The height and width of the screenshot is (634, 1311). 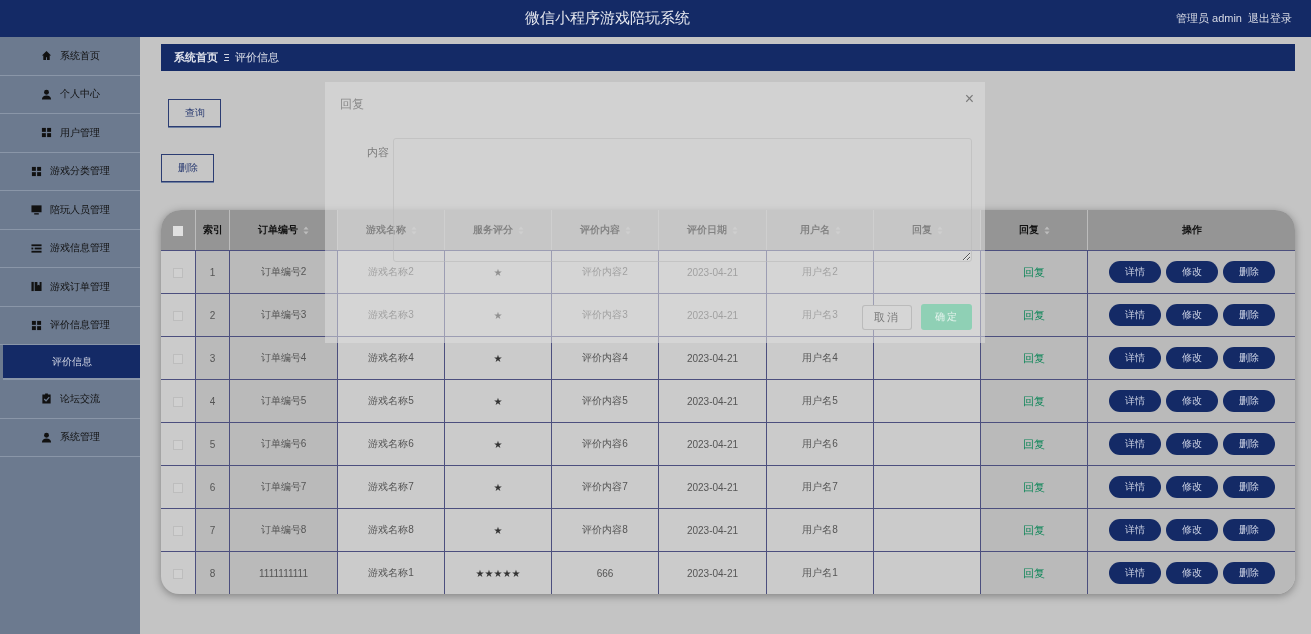 I want to click on table-cell: 用户名5, so click(x=820, y=400).